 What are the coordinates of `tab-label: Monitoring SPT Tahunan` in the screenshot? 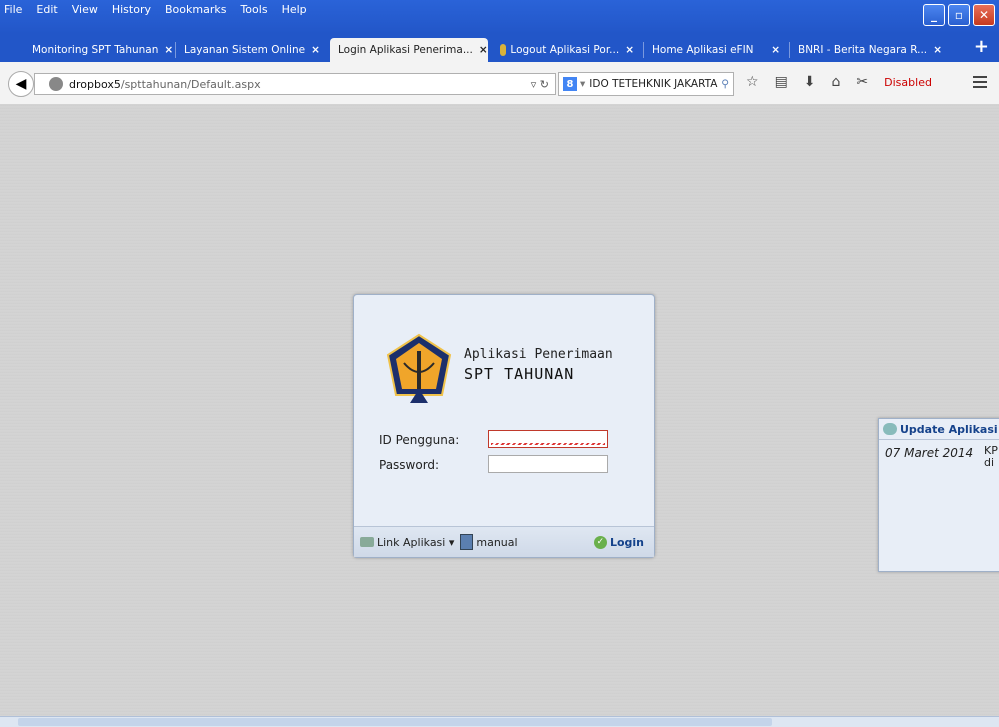 It's located at (95, 50).